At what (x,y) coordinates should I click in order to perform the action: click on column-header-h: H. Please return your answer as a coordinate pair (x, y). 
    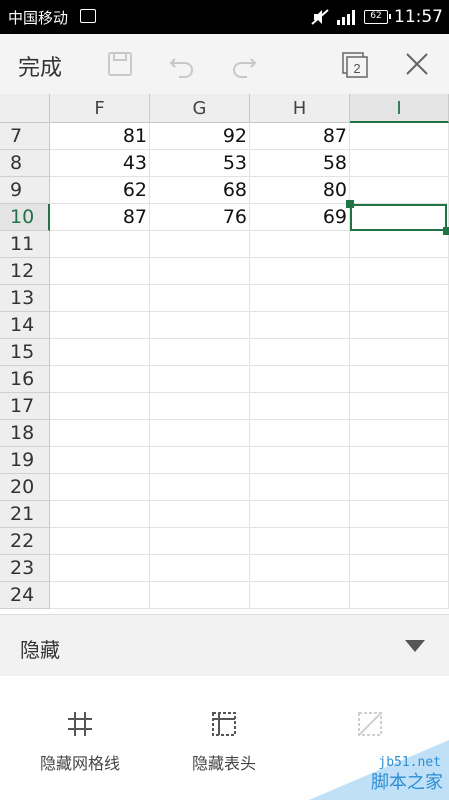
    Looking at the image, I should click on (300, 108).